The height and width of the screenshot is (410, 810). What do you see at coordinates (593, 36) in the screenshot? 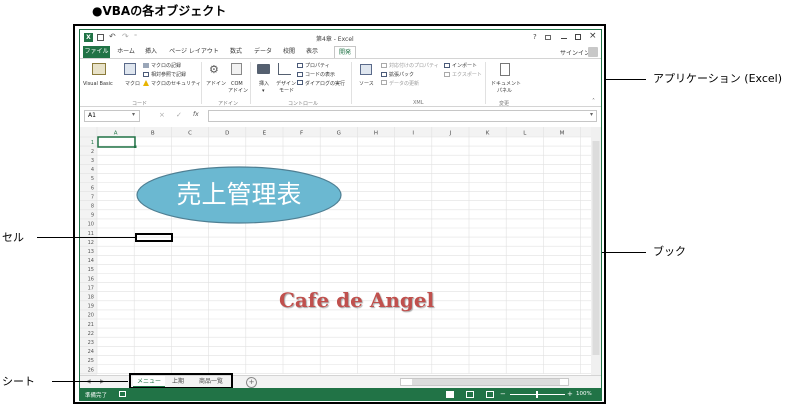
I see `close-button: ×` at bounding box center [593, 36].